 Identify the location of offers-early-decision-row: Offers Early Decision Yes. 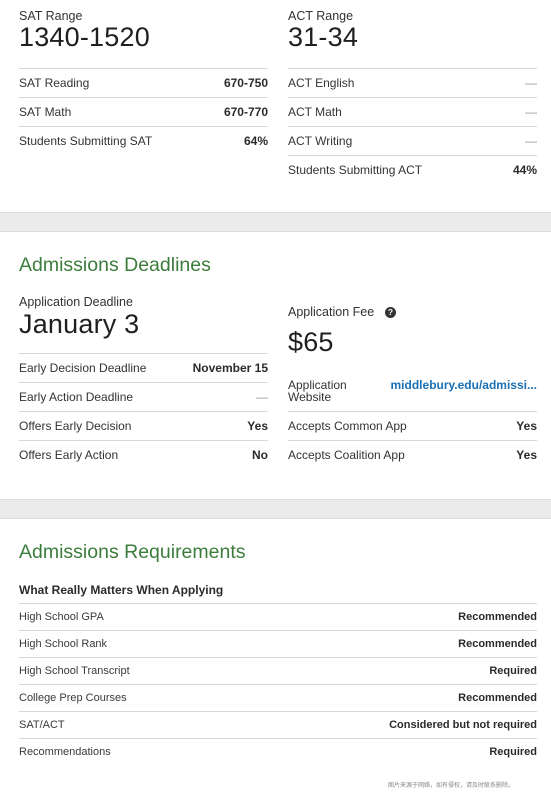
(143, 425).